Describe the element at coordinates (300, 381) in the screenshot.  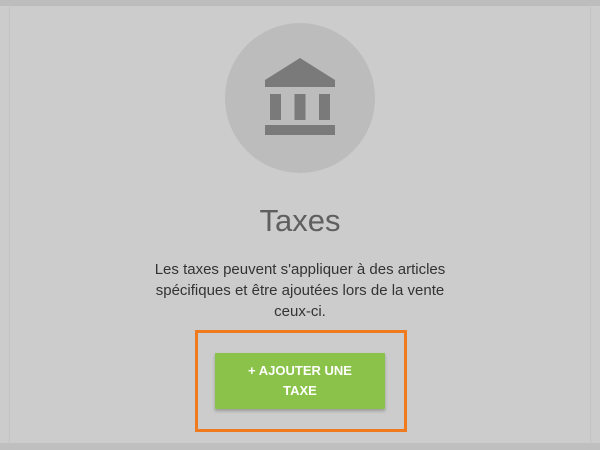
I see `add-tax-button: + AJOUTER UNE TAXE` at that location.